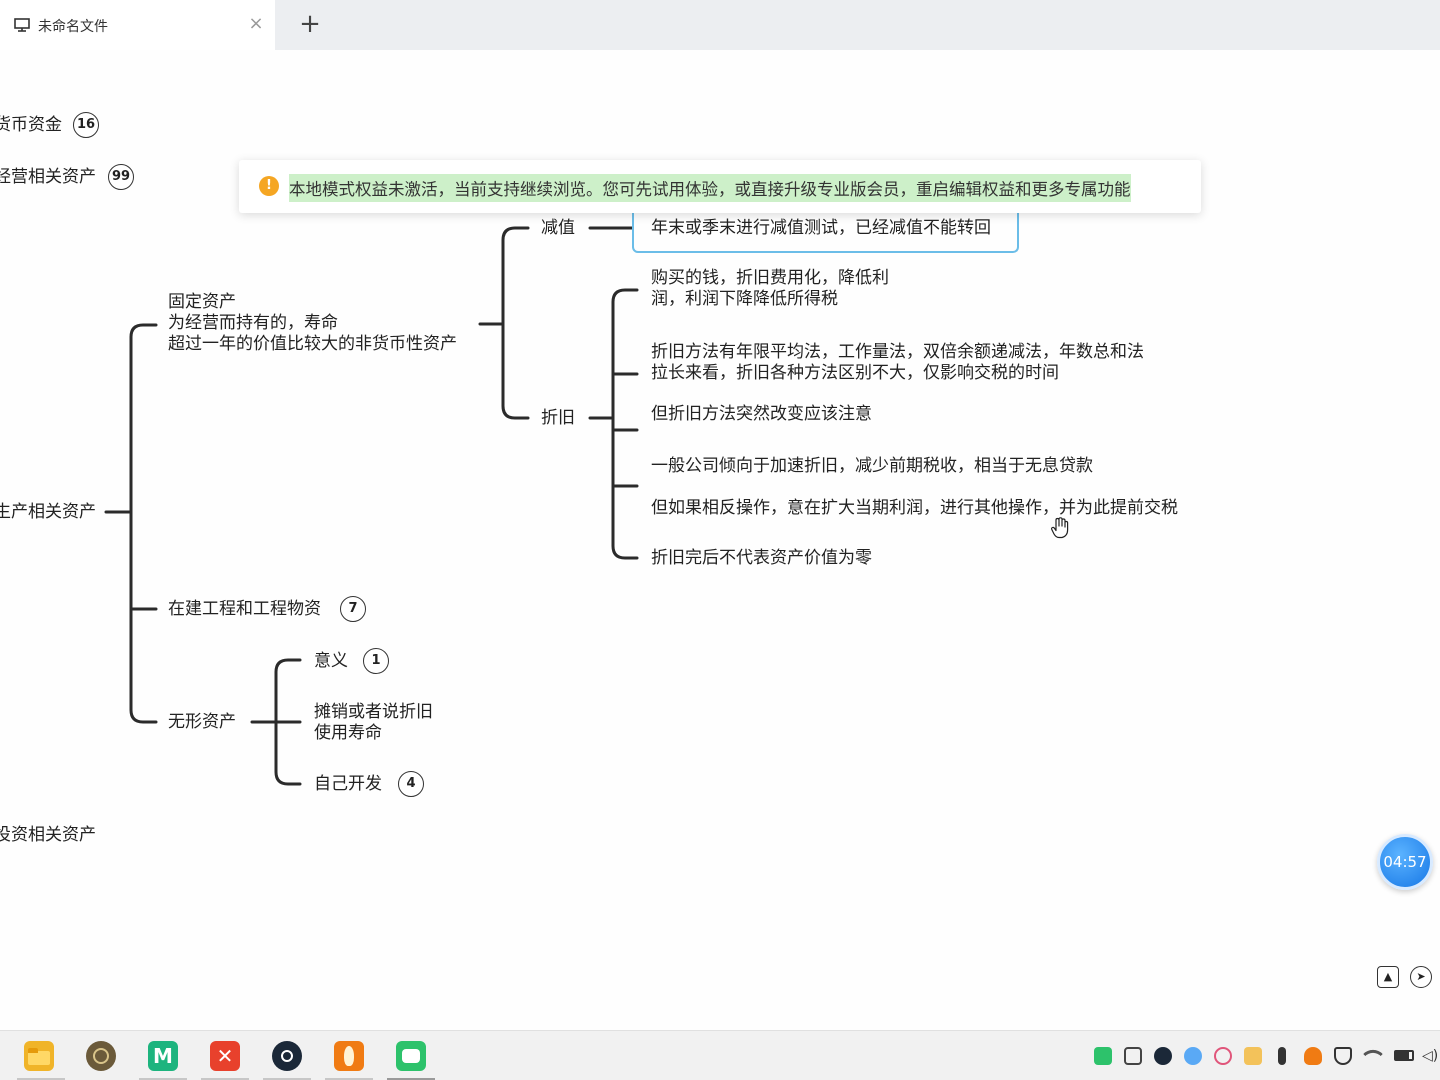  What do you see at coordinates (897, 352) in the screenshot?
I see `node-line: 折旧方法有年限平均法，工作量法，双倍余额递减法，年数总和法` at bounding box center [897, 352].